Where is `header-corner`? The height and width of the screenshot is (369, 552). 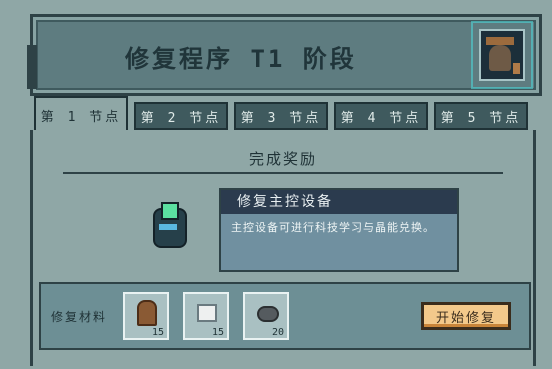
header-corner is located at coordinates (32, 67).